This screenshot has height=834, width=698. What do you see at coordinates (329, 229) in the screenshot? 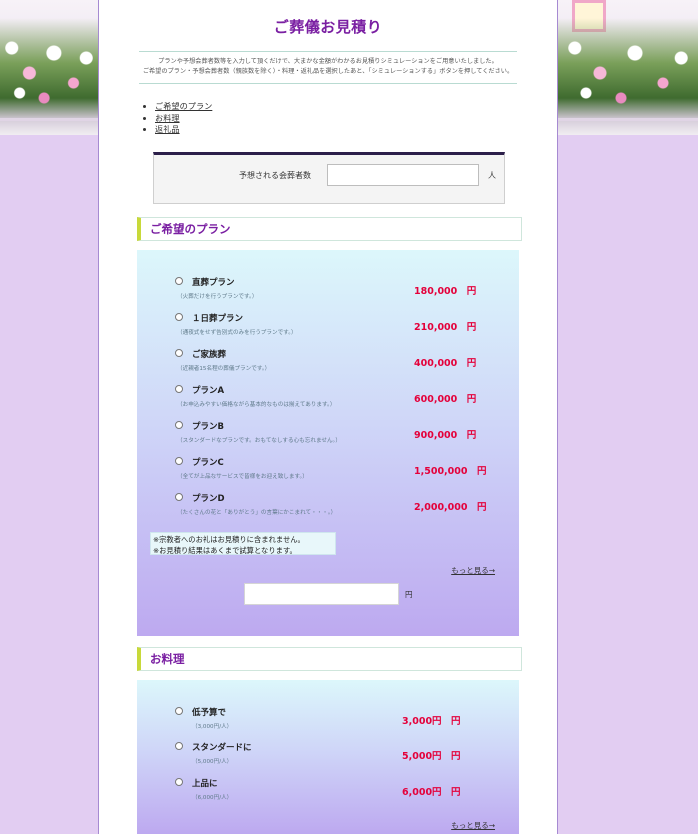
I see `plan-section-heading: ご希望のプラン` at bounding box center [329, 229].